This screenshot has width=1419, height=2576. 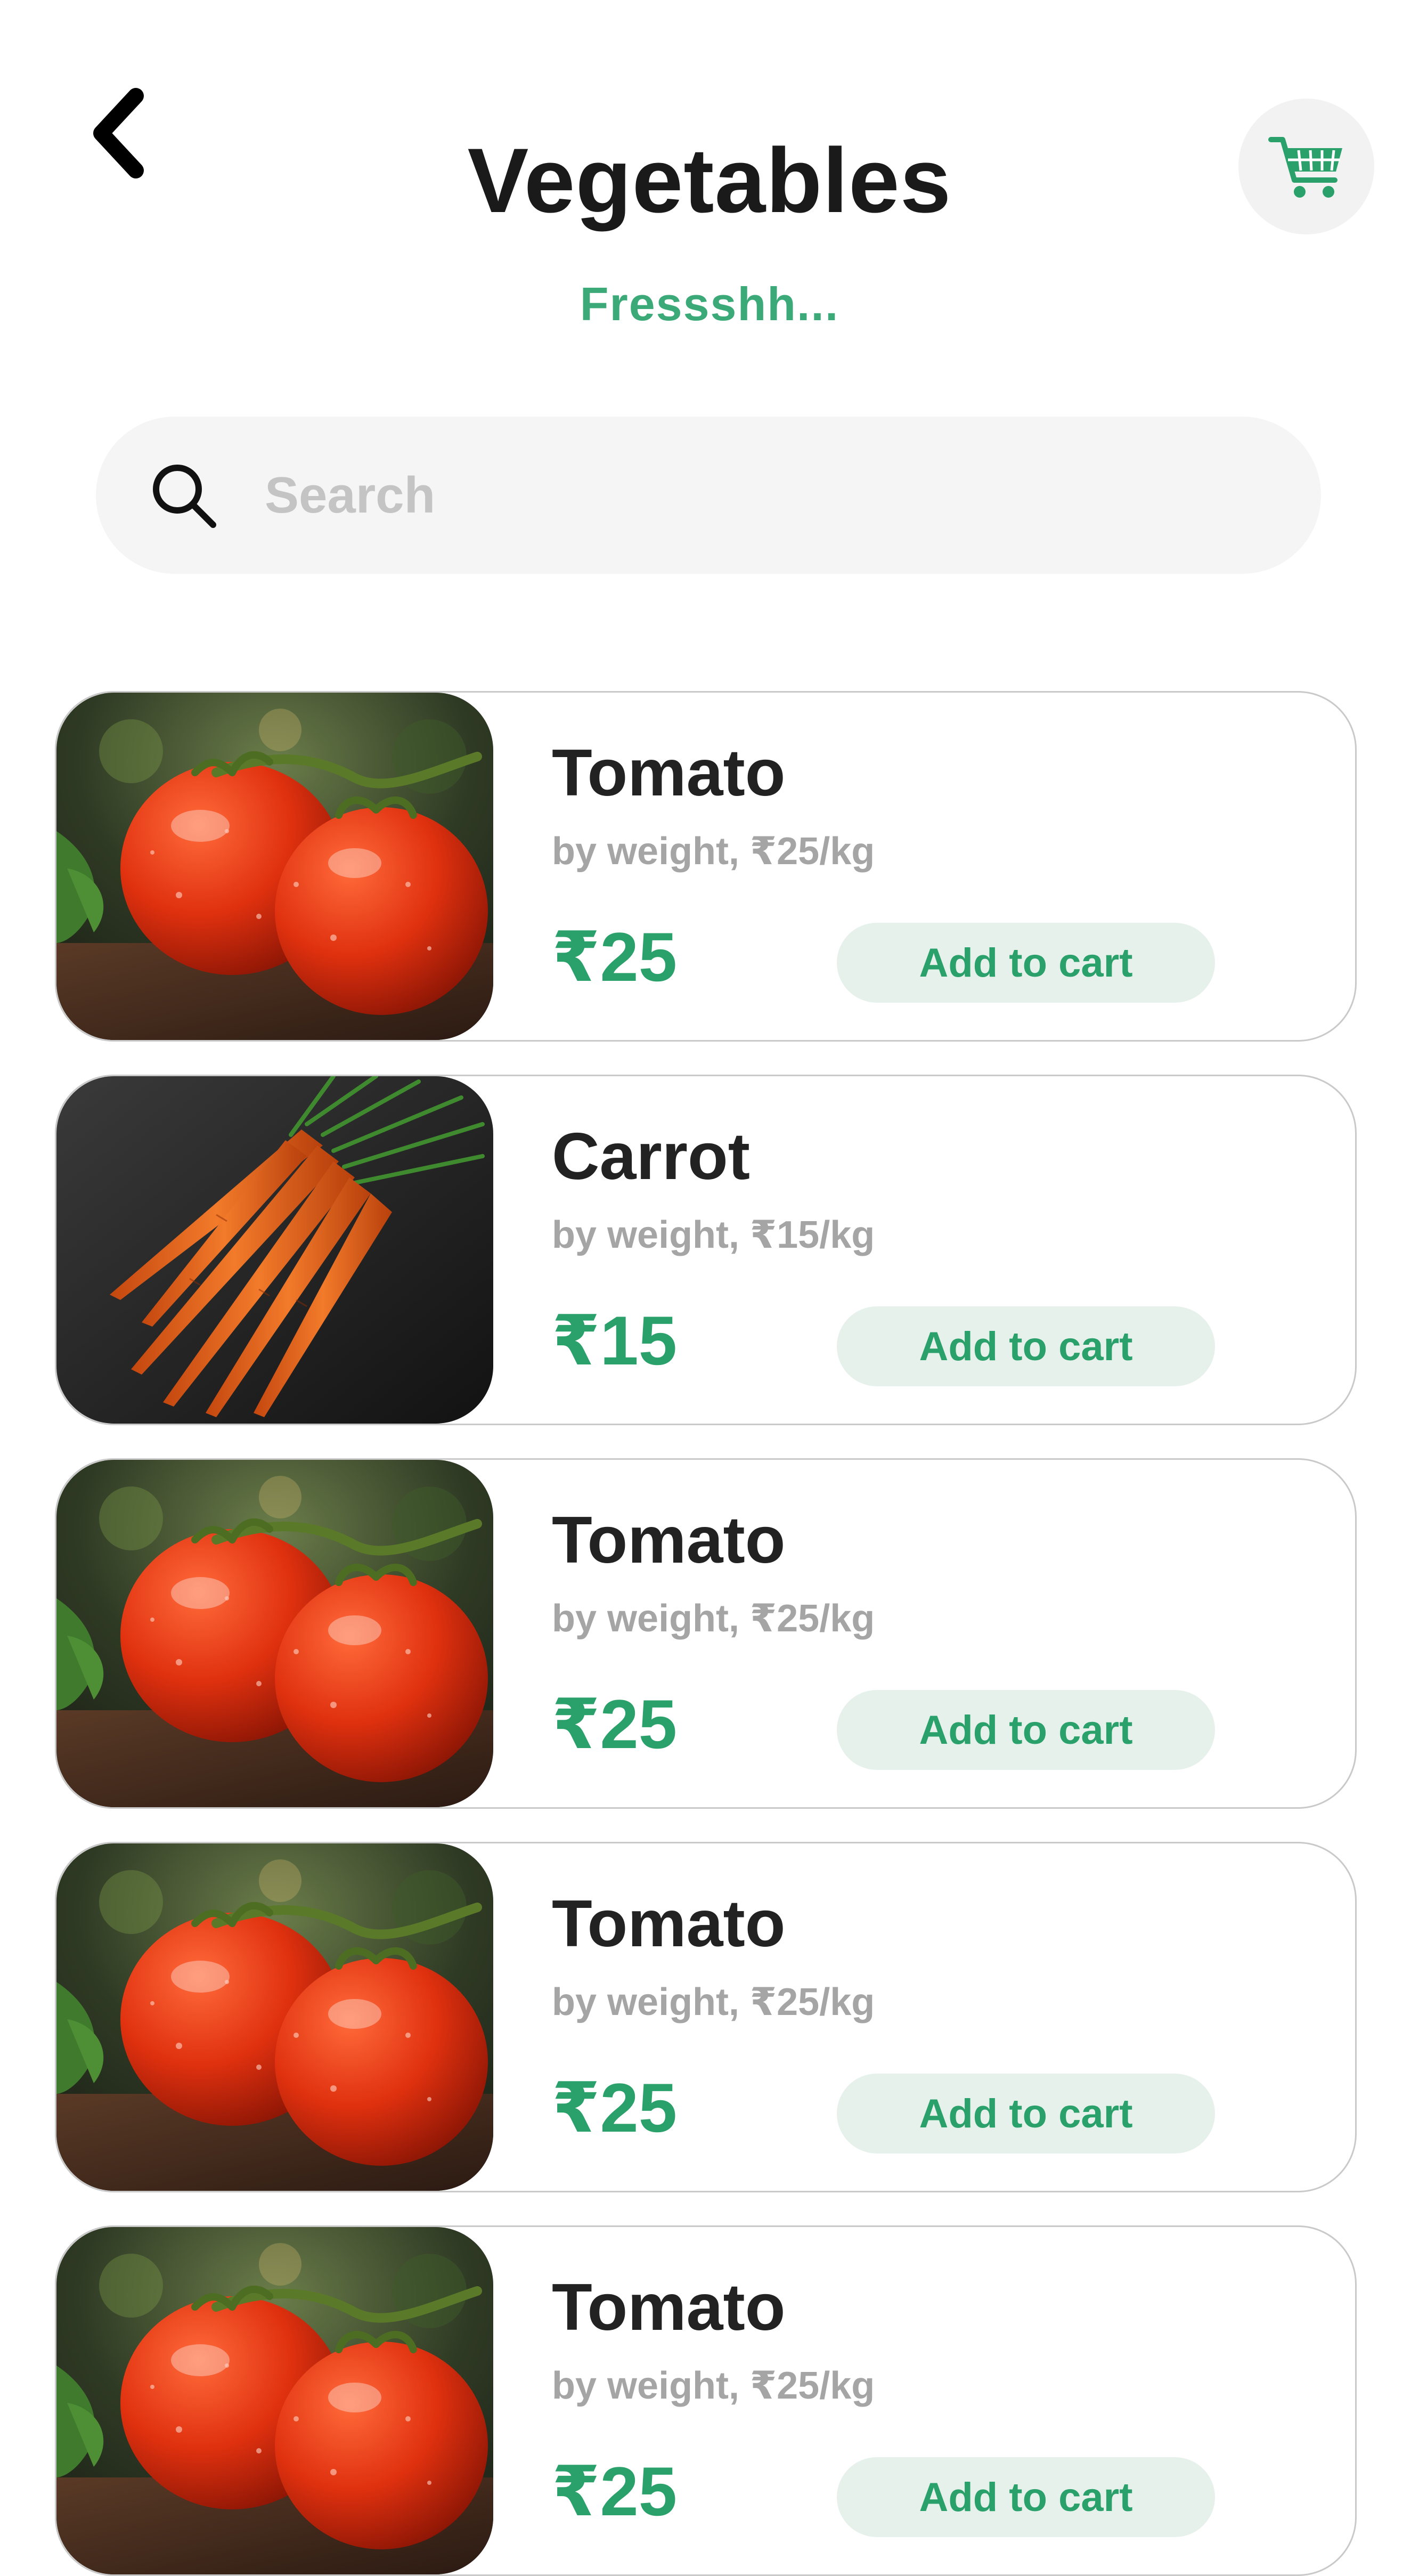 I want to click on shopping-cart-icon, so click(x=1305, y=167).